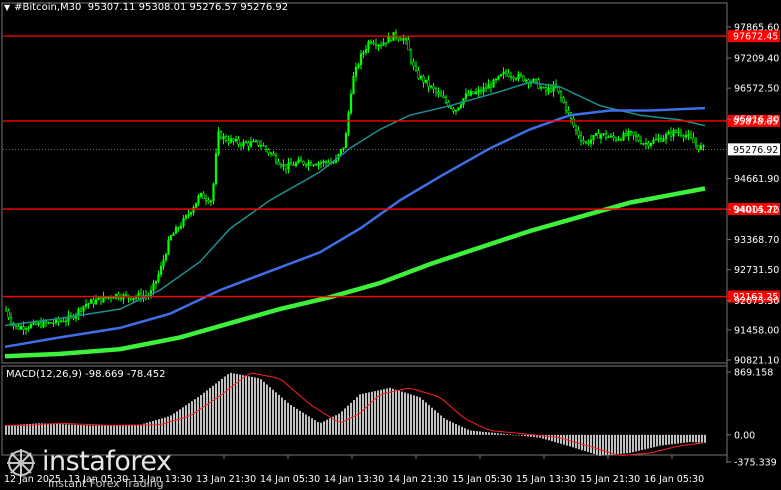  Describe the element at coordinates (674, 479) in the screenshot. I see `time-tick-label: 16 Jan 05:30` at that location.